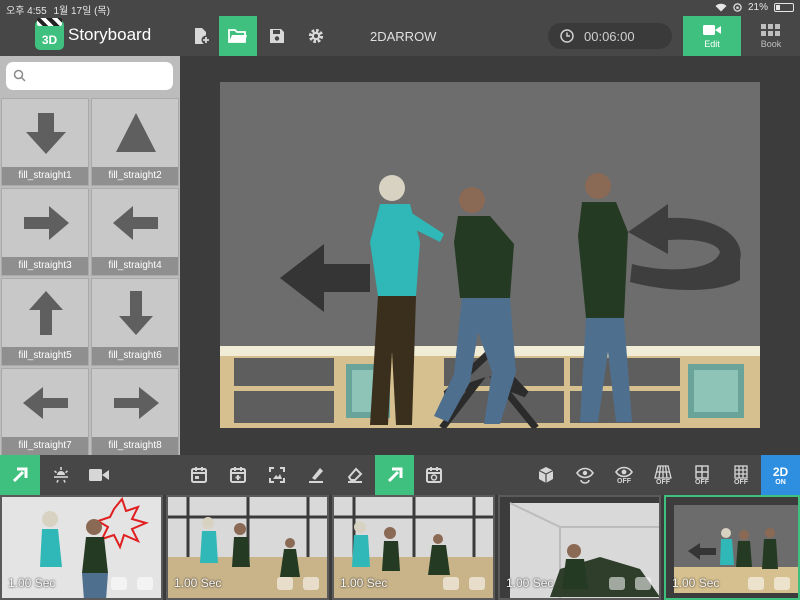  I want to click on asset-tile-fill-straight7: fill_straight7, so click(45, 411).